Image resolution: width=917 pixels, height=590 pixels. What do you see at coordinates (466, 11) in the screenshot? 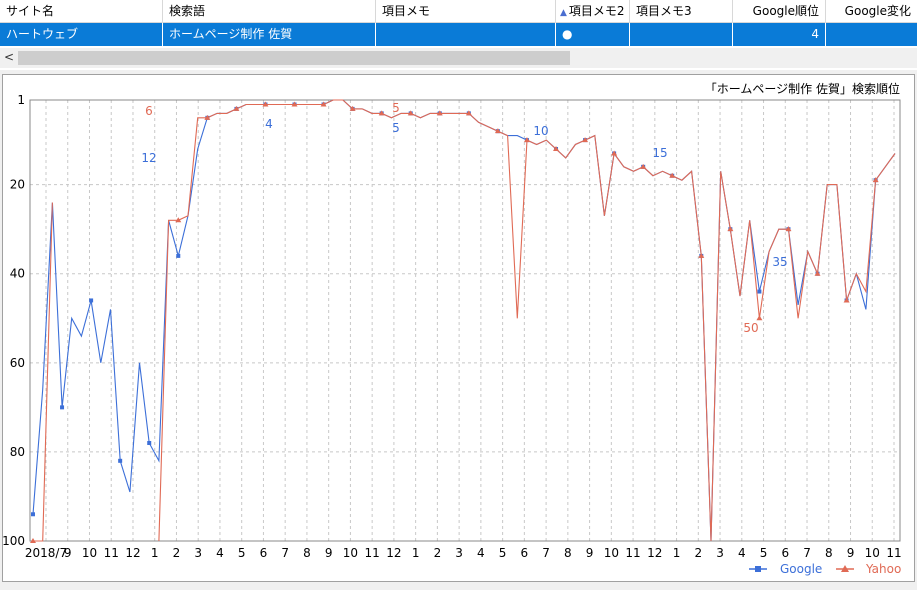
I see `column-header-memo: 項目メモ` at bounding box center [466, 11].